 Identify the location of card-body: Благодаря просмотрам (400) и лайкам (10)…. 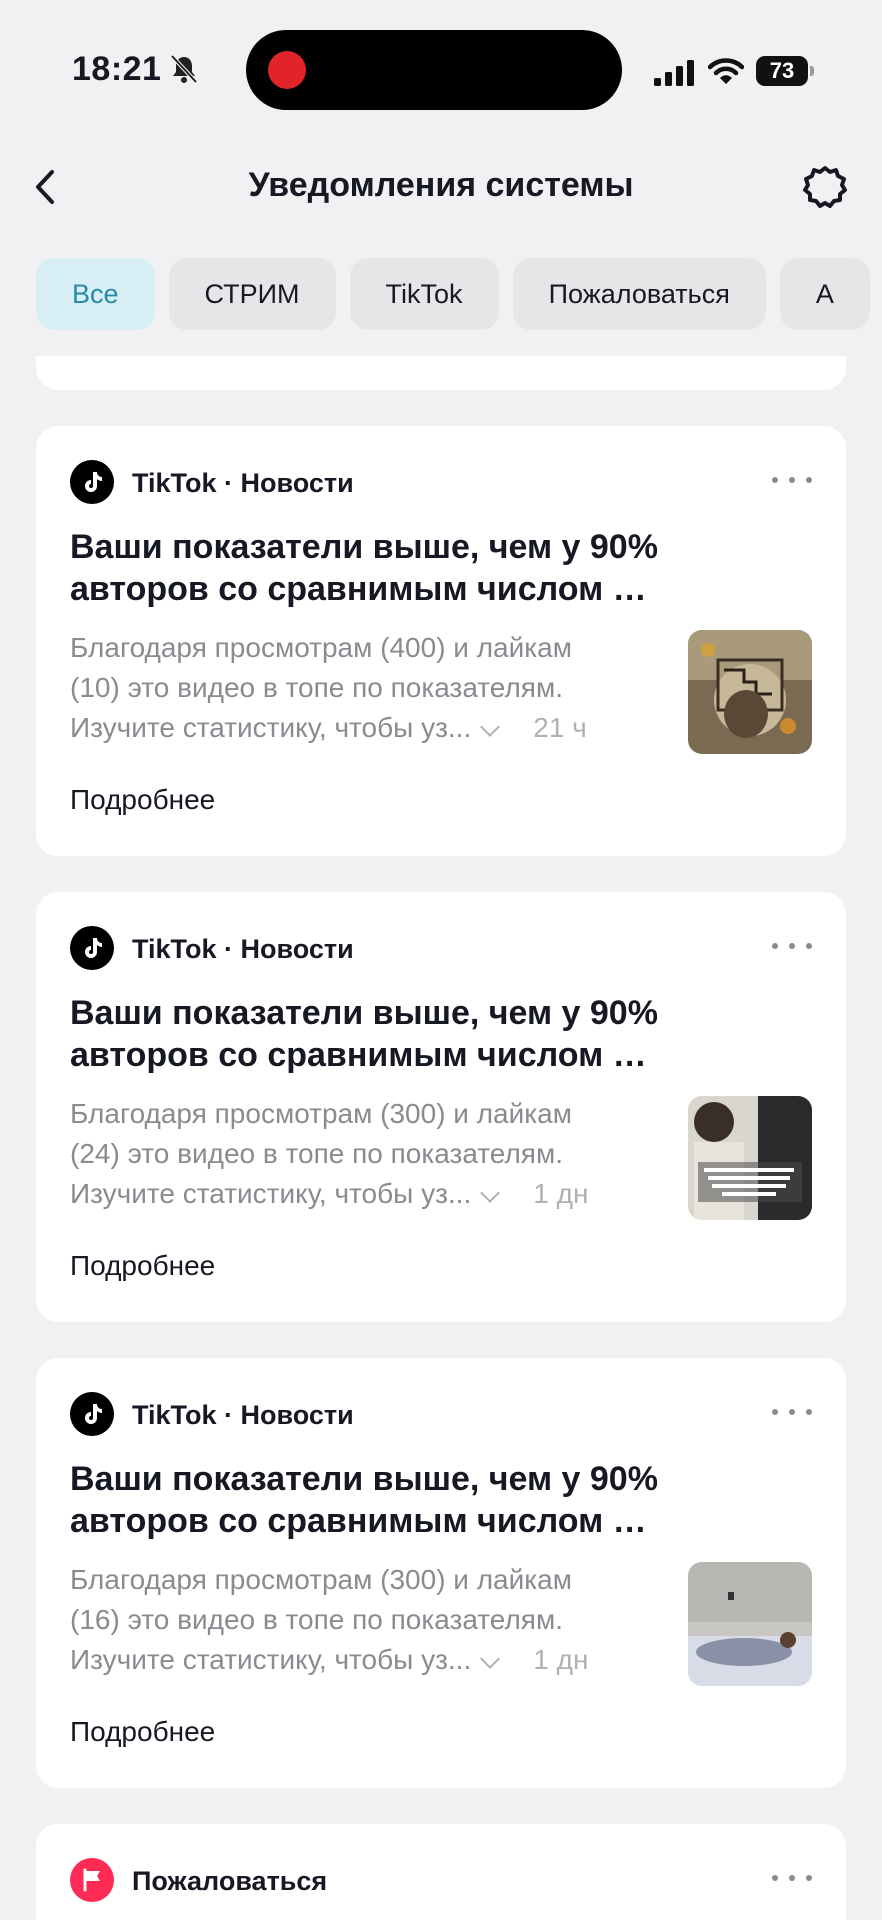
(370, 688).